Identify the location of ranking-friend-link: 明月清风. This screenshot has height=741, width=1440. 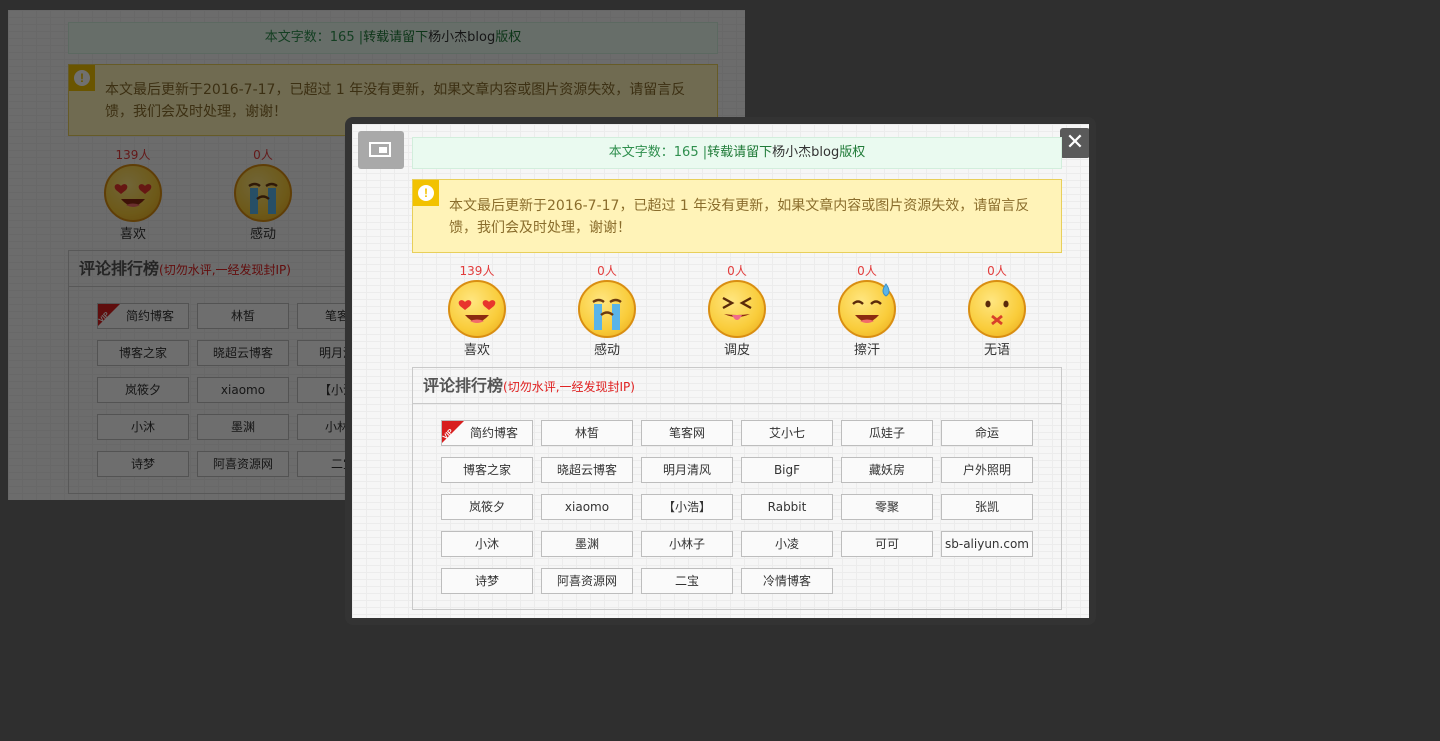
(687, 470).